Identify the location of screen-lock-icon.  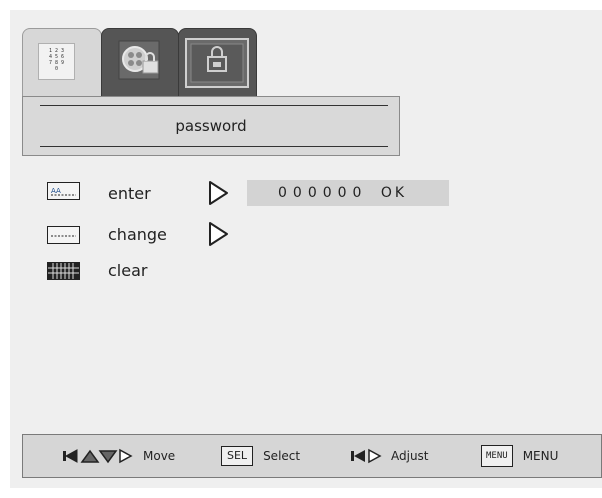
(217, 63).